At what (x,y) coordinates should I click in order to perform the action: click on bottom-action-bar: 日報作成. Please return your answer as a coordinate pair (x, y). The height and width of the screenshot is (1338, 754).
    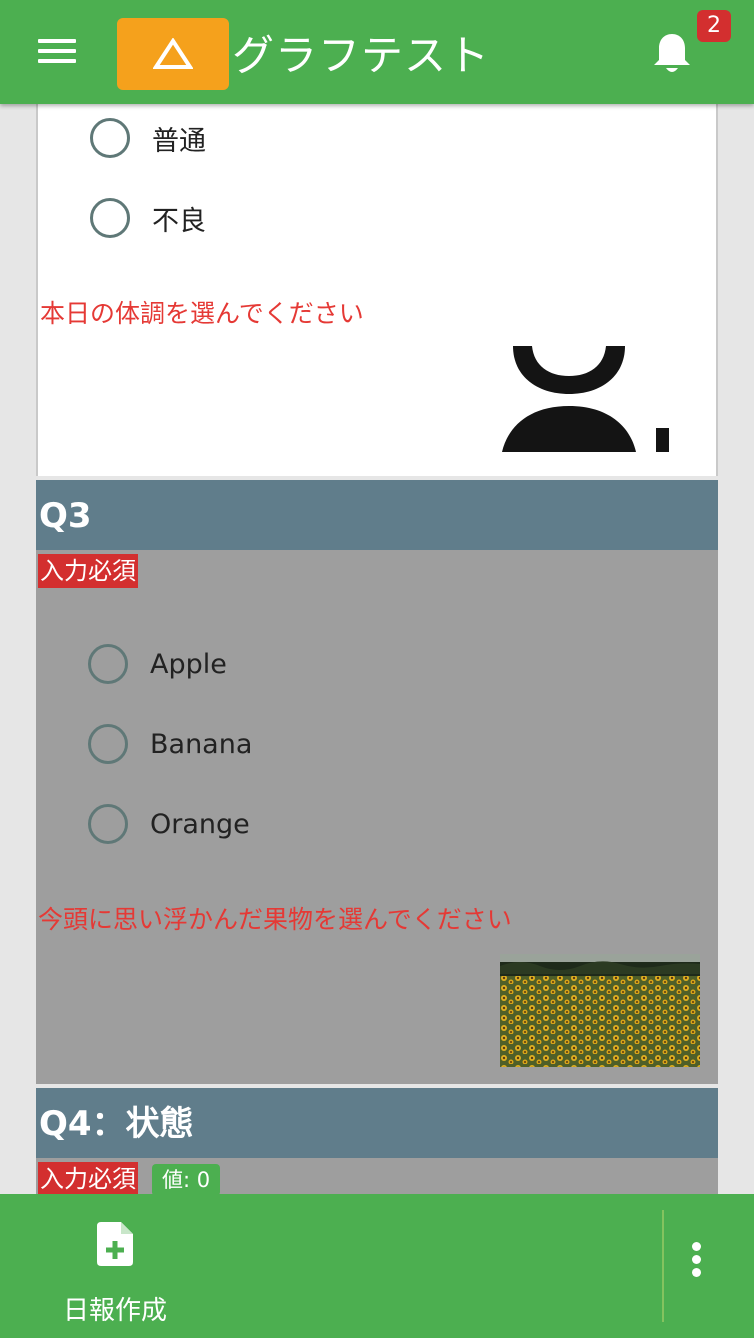
    Looking at the image, I should click on (377, 1266).